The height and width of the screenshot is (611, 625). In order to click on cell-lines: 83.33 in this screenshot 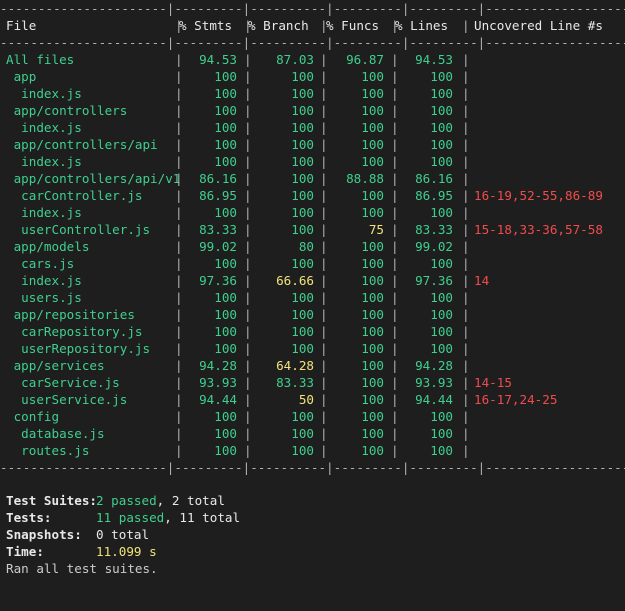, I will do `click(434, 229)`.